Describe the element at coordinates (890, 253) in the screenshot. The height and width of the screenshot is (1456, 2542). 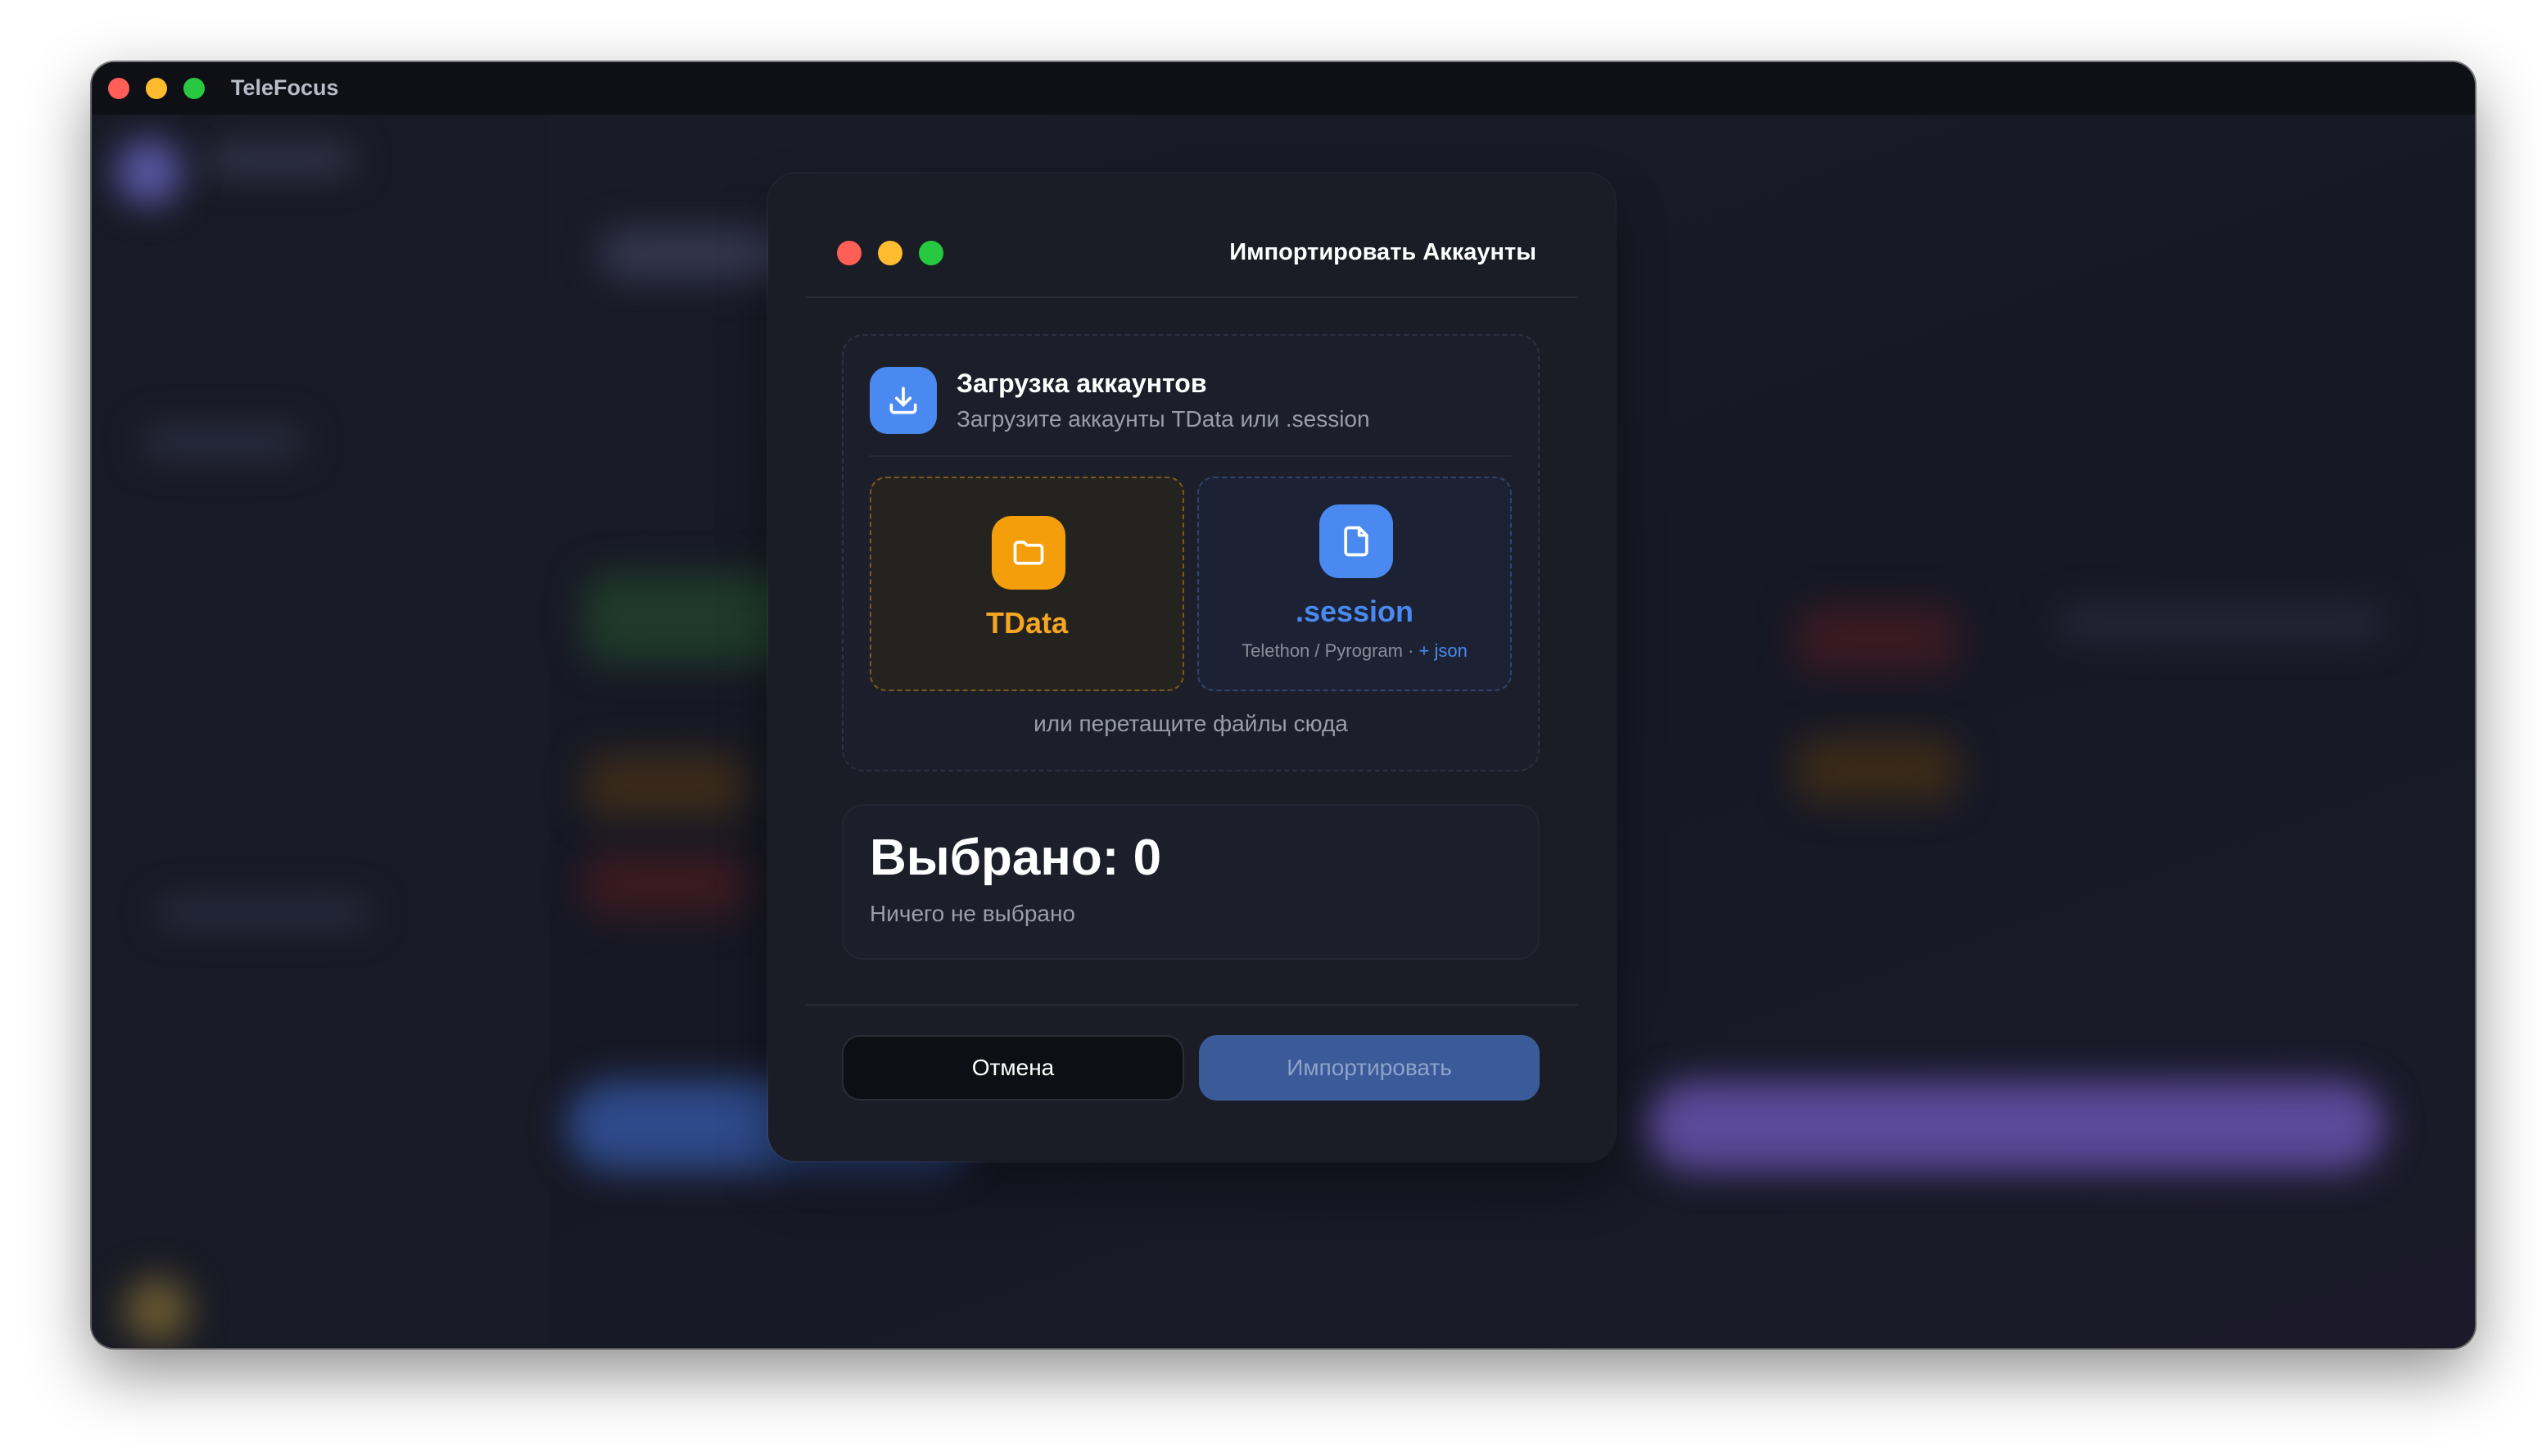
I see `dialog-minimize-button` at that location.